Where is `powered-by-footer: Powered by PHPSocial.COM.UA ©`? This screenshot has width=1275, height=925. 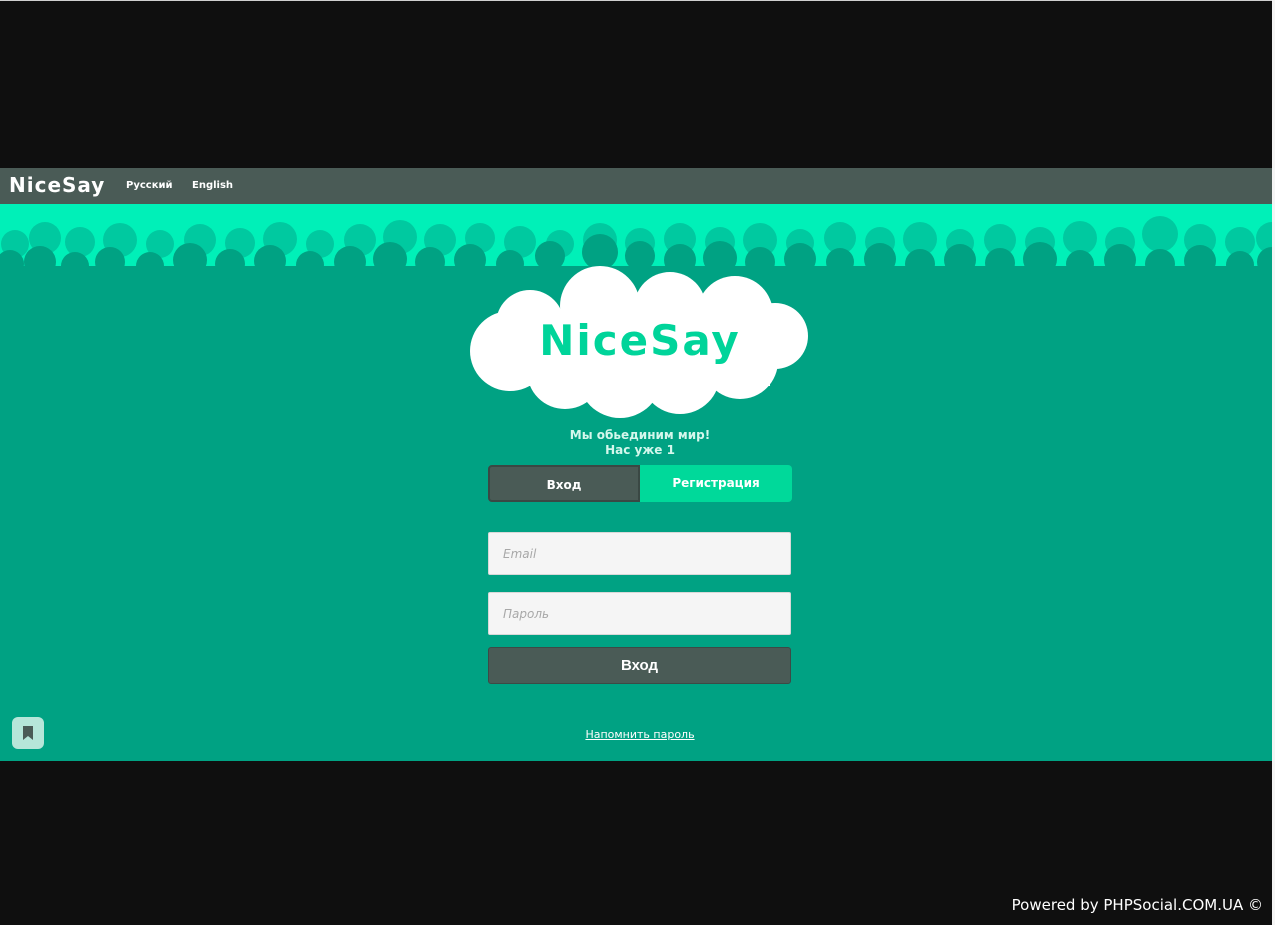
powered-by-footer: Powered by PHPSocial.COM.UA © is located at coordinates (1137, 905).